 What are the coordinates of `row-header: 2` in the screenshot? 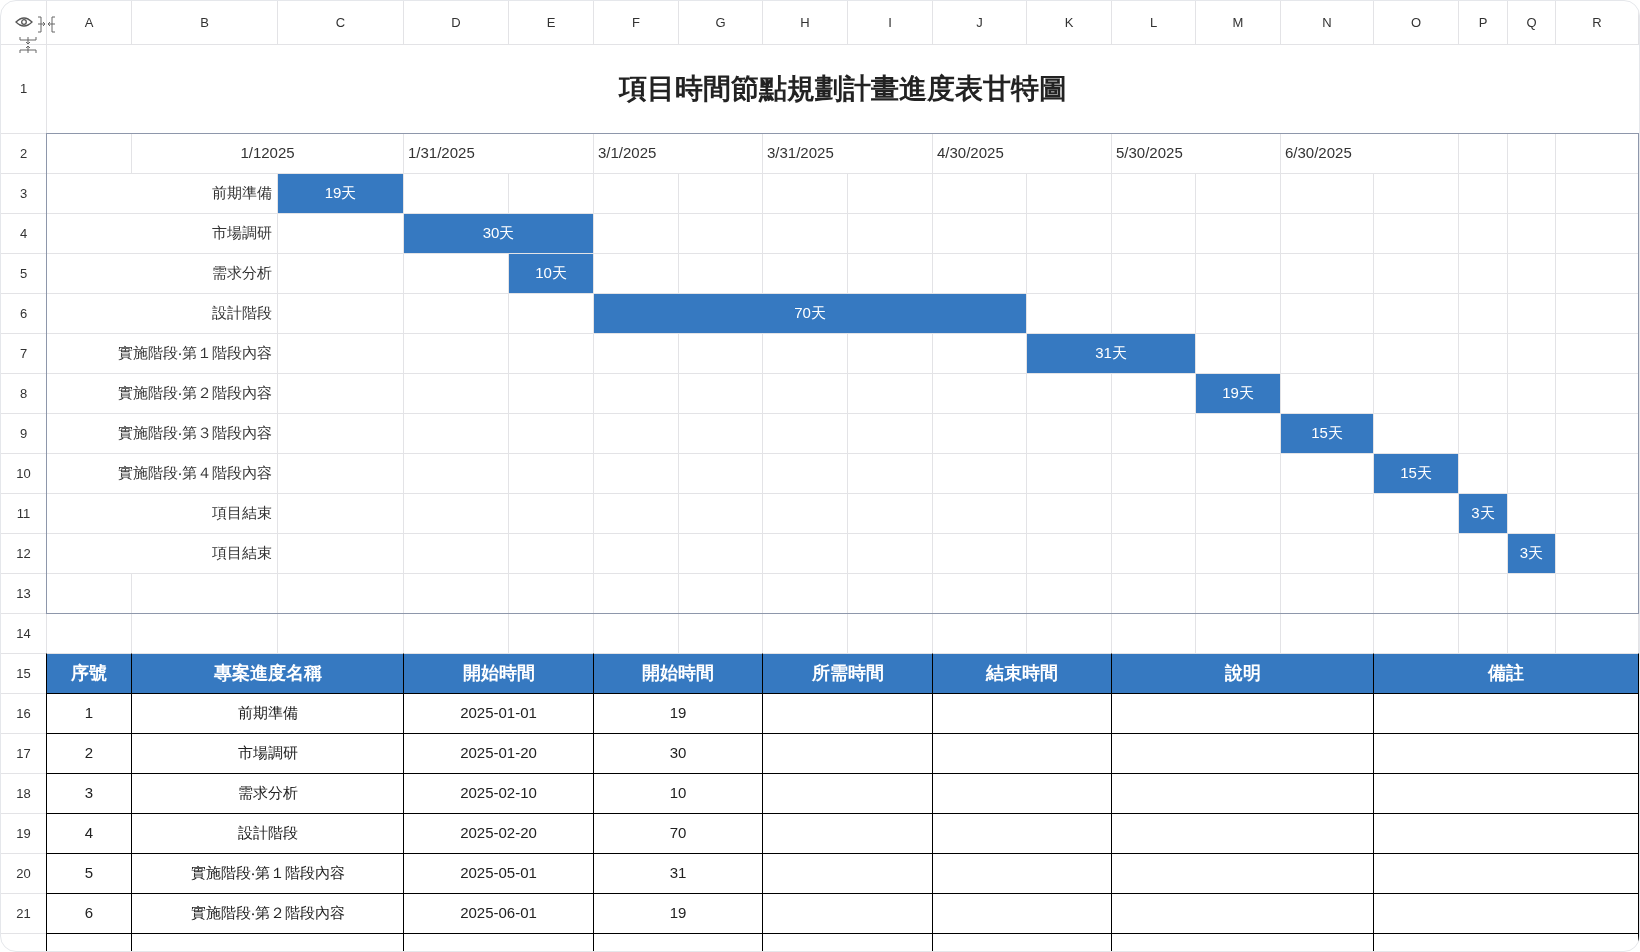 It's located at (23, 153).